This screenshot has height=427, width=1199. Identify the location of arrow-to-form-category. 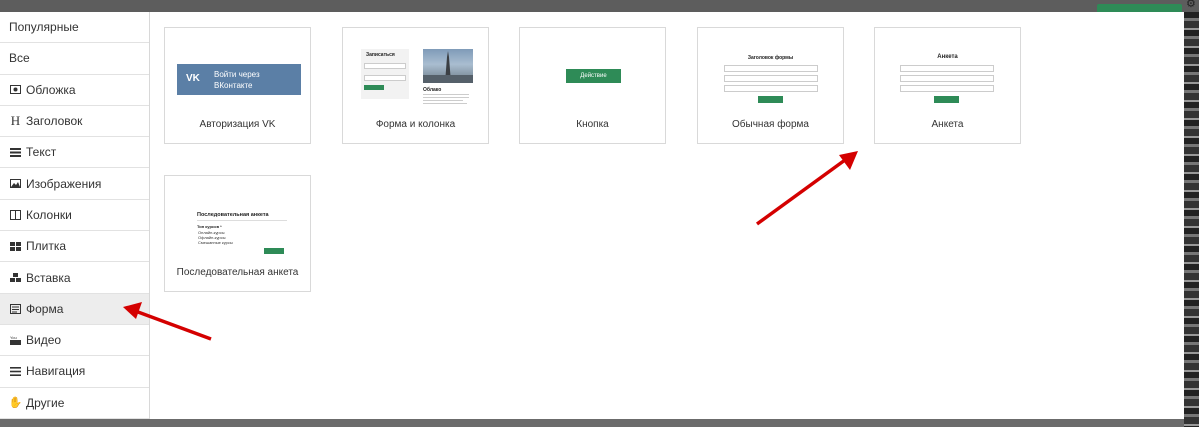
(167, 321).